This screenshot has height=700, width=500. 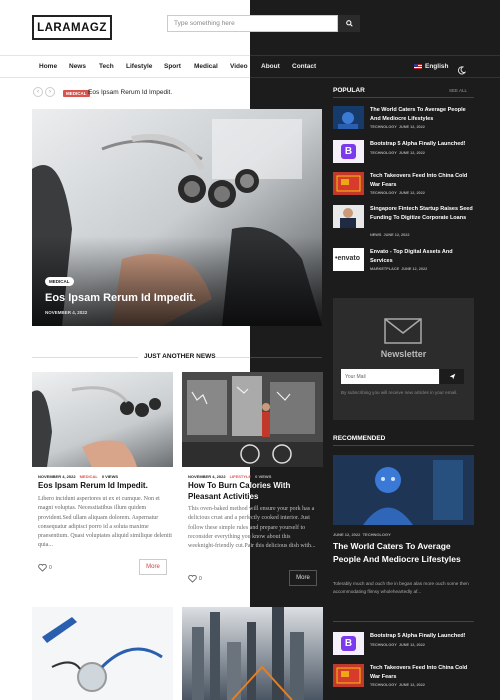 What do you see at coordinates (437, 66) in the screenshot?
I see `language-label: English` at bounding box center [437, 66].